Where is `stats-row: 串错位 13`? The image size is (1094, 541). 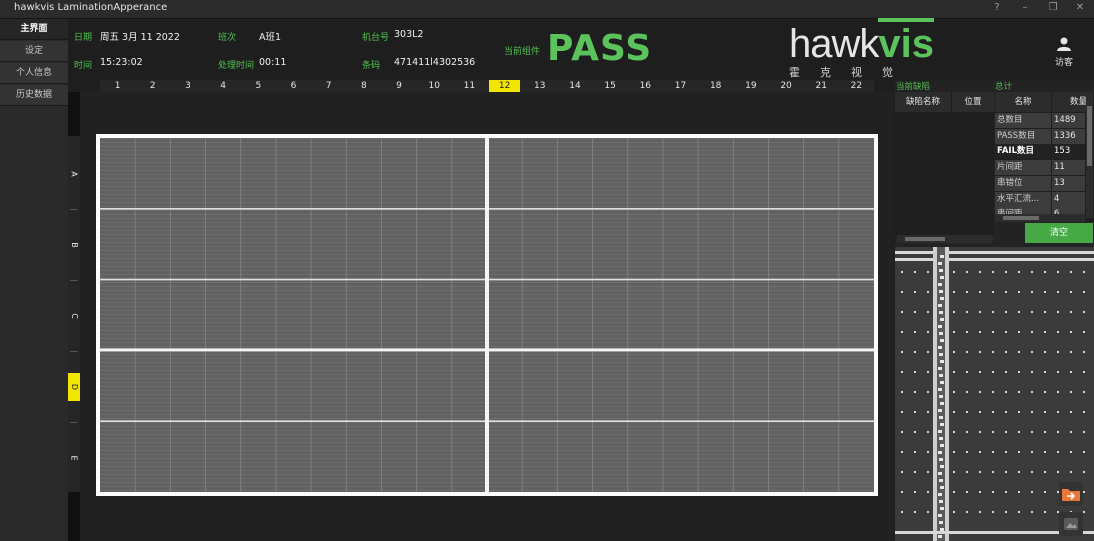 stats-row: 串错位 13 is located at coordinates (1040, 183).